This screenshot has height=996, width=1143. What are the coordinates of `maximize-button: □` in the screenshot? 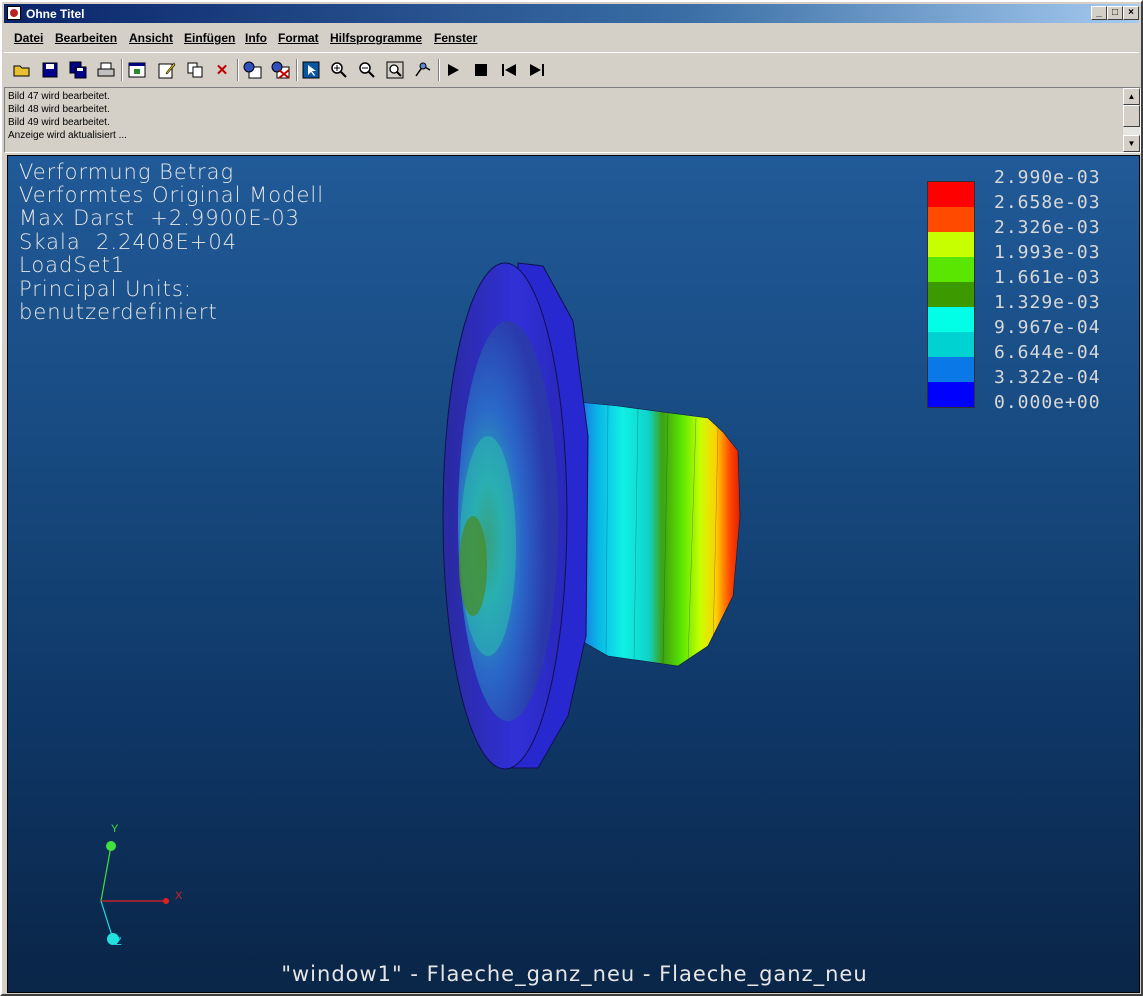 It's located at (1115, 13).